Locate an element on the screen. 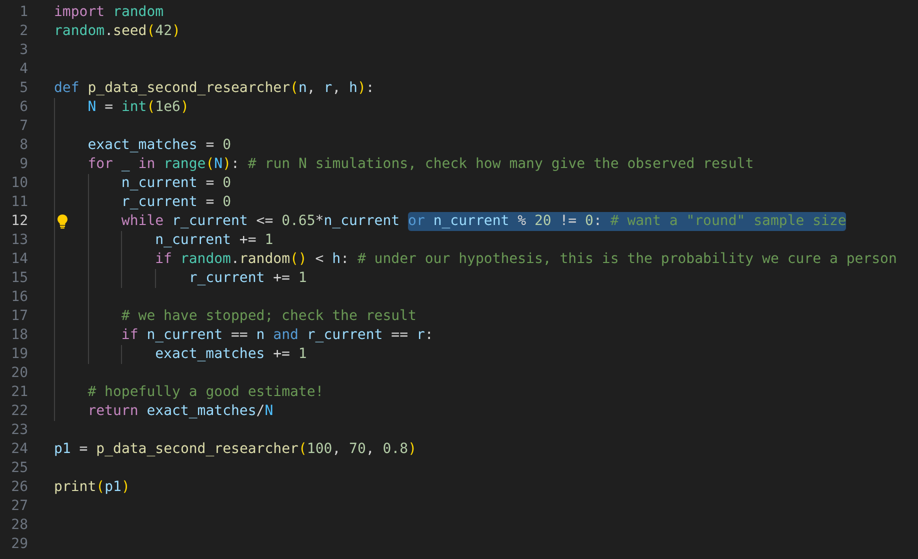 The height and width of the screenshot is (559, 918). line-number: 18 is located at coordinates (19, 335).